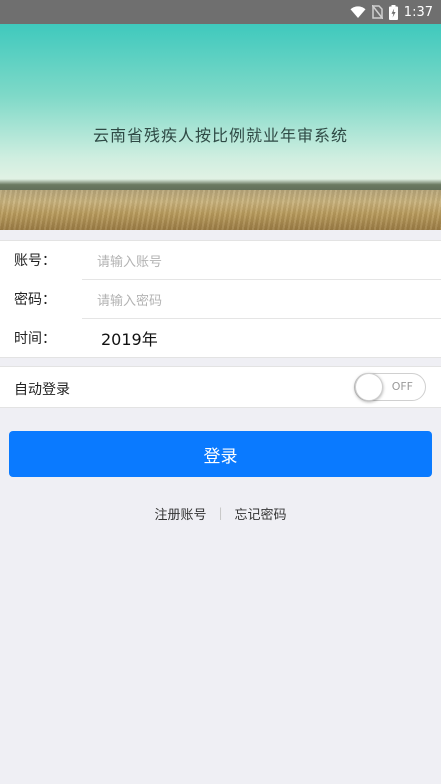 The image size is (441, 784). What do you see at coordinates (220, 12) in the screenshot?
I see `status-bar: 1:37` at bounding box center [220, 12].